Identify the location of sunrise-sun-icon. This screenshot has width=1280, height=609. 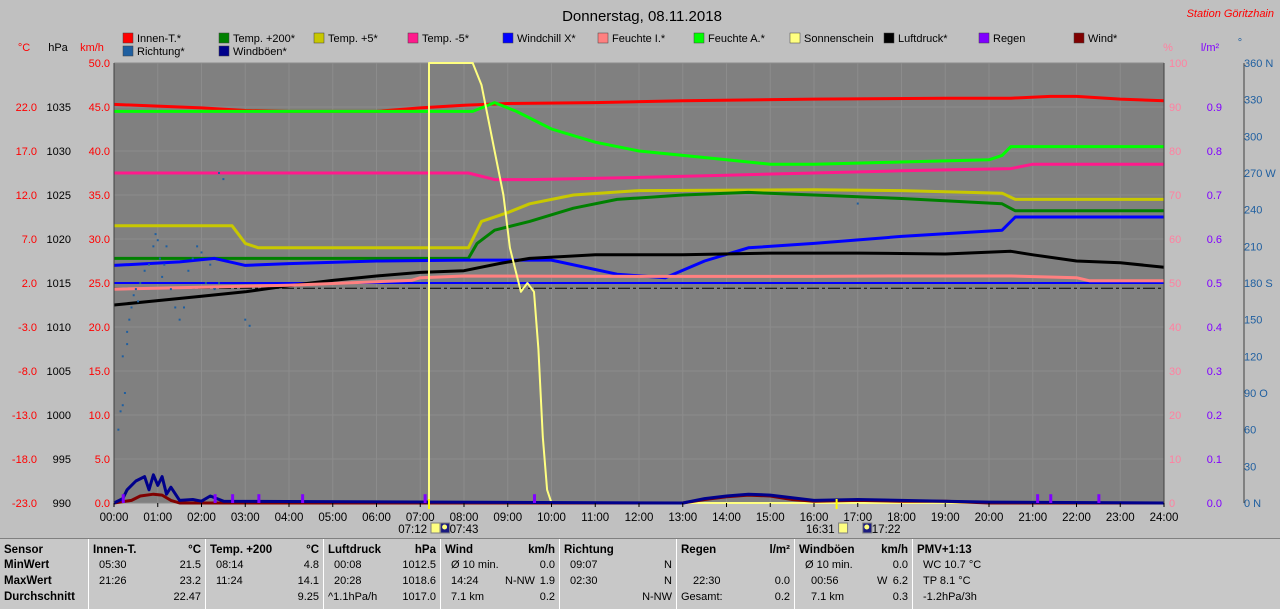
(435, 528).